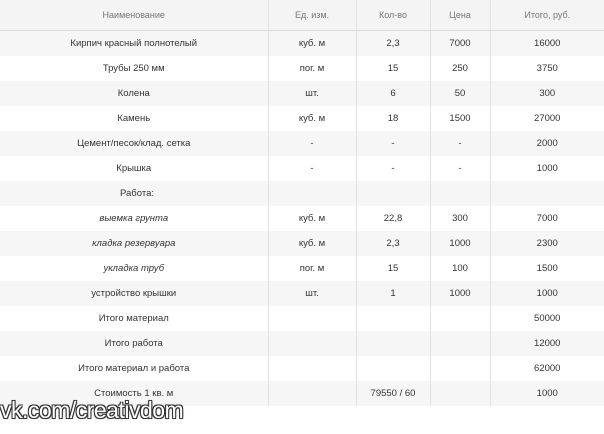  What do you see at coordinates (92, 410) in the screenshot?
I see `watermark: vk.com/creativdom` at bounding box center [92, 410].